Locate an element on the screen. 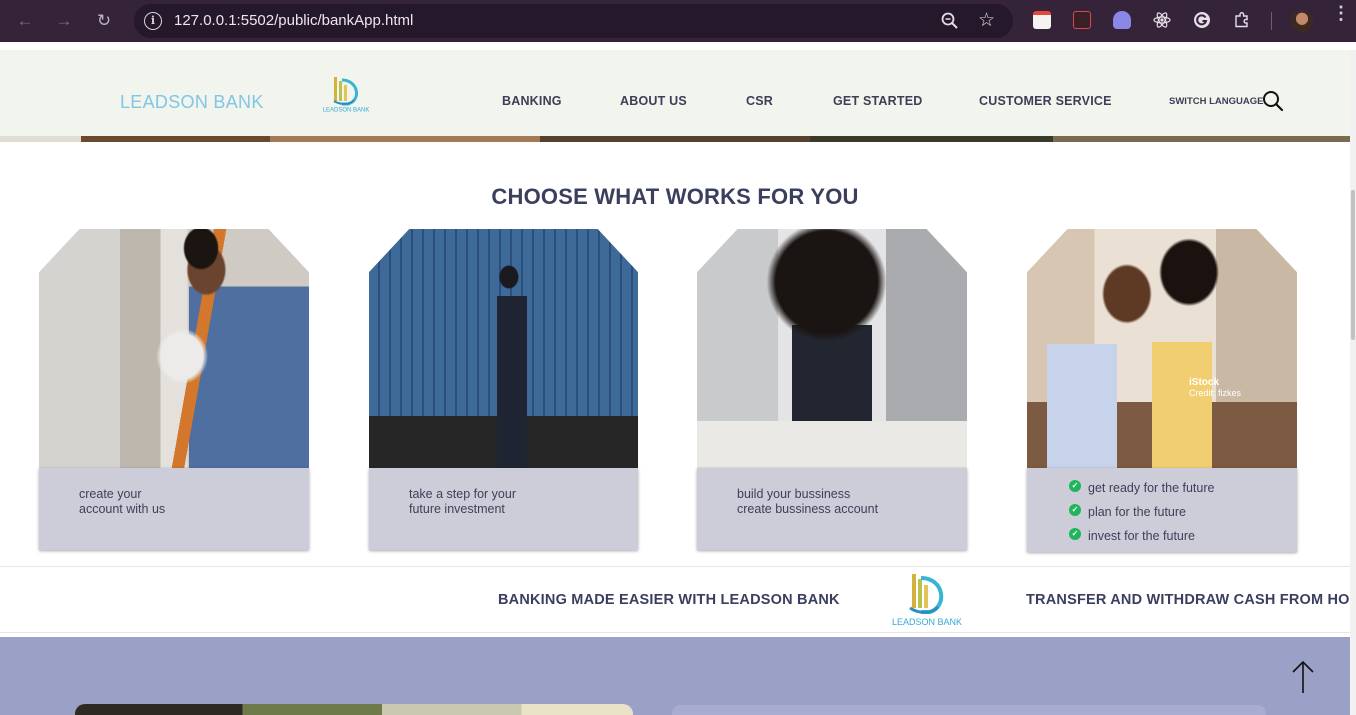 The width and height of the screenshot is (1356, 715). card-line-1: build your bussiness is located at coordinates (794, 494).